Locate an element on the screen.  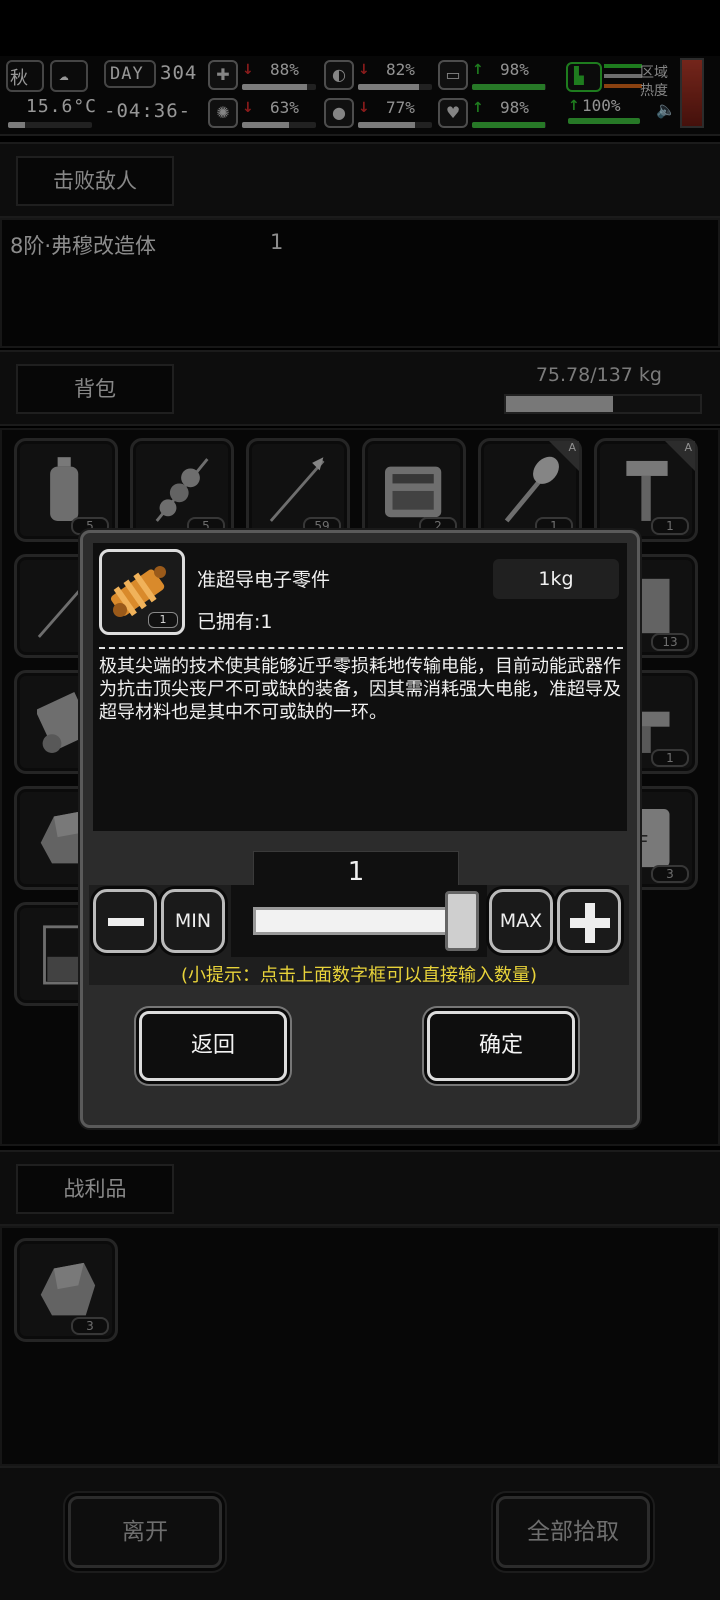
minus-icon is located at coordinates (126, 922).